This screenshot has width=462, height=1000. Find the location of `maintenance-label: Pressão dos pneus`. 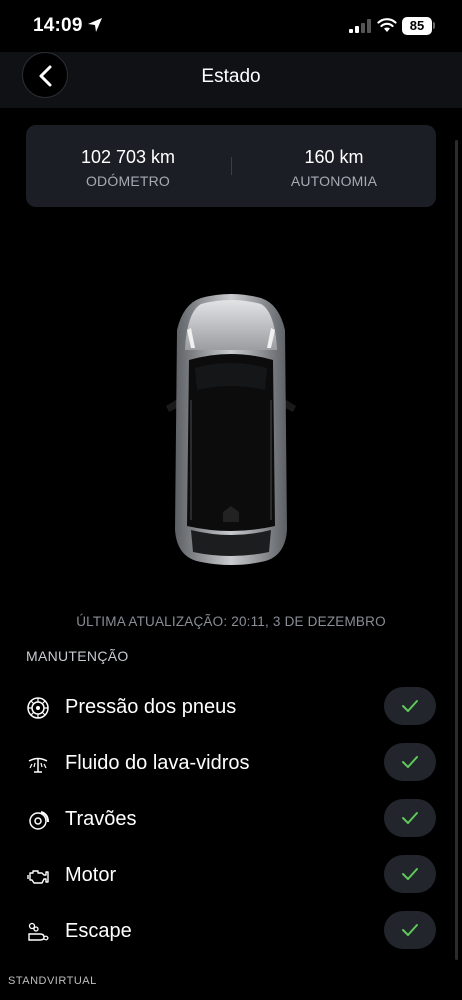

maintenance-label: Pressão dos pneus is located at coordinates (151, 707).